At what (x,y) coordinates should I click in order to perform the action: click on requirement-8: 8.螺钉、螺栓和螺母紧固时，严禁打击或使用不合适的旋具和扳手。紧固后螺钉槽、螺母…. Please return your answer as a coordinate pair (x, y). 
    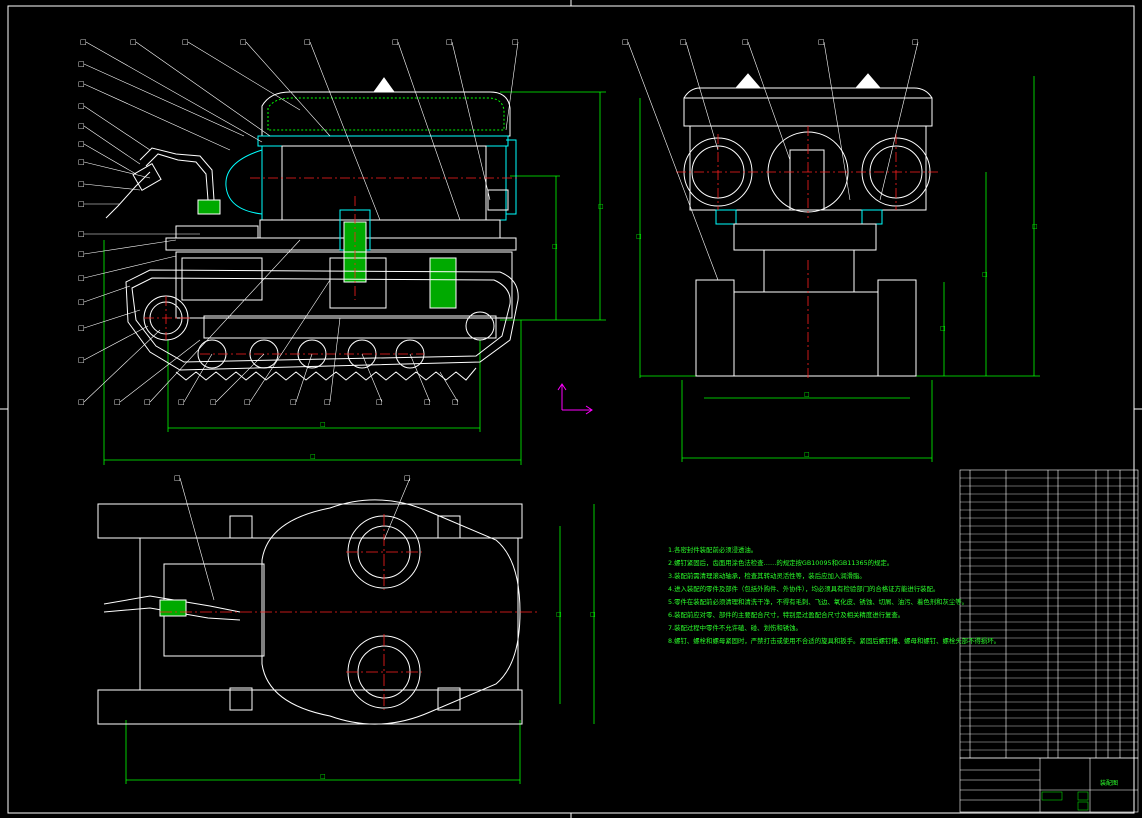
    Looking at the image, I should click on (834, 641).